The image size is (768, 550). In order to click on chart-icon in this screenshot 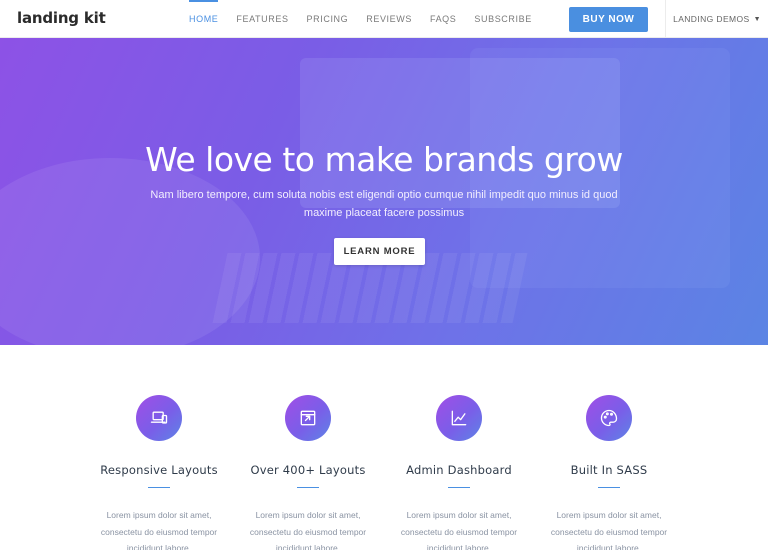, I will do `click(459, 418)`.